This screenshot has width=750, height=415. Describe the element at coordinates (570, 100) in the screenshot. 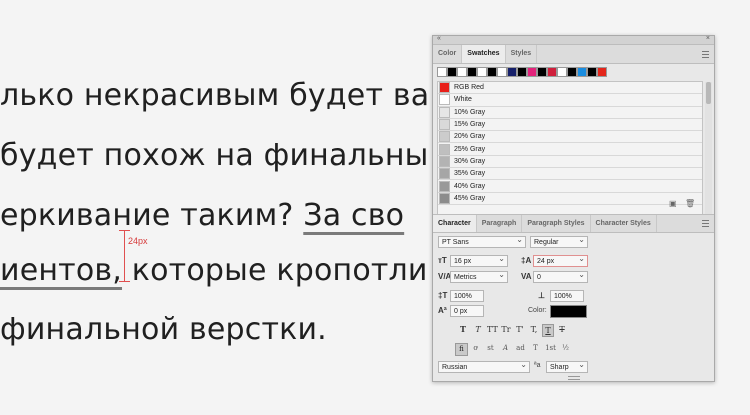

I see `swatch-list-item: White` at that location.